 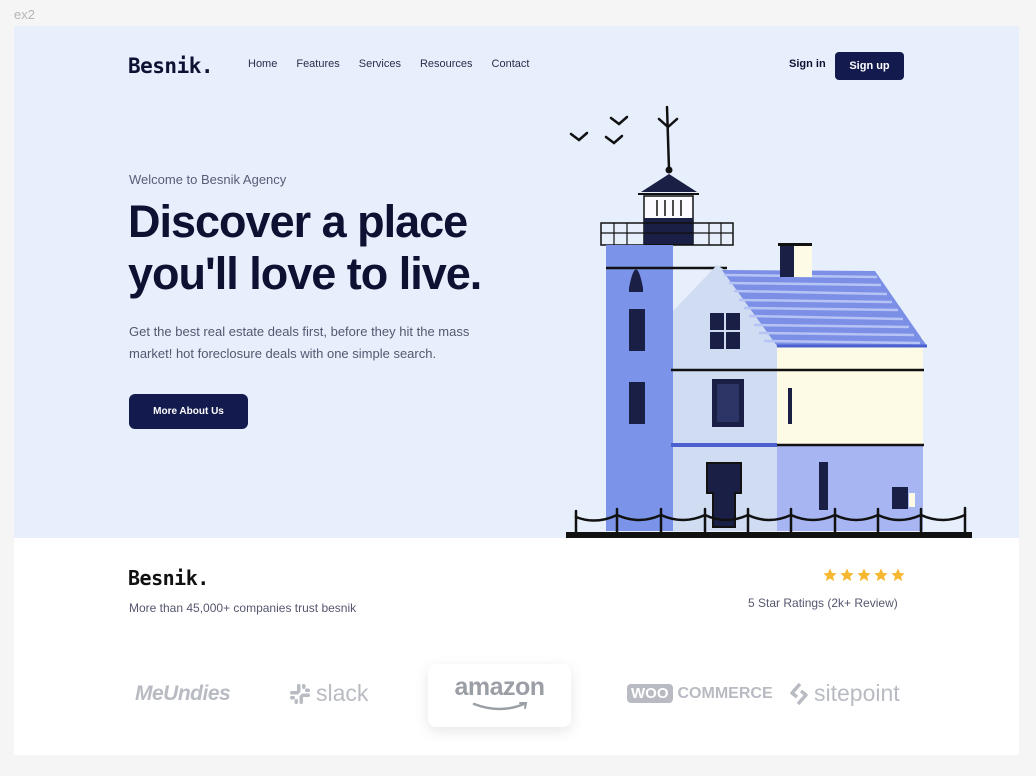 I want to click on hero-headline: Discover a place you'll love to live., so click(x=343, y=248).